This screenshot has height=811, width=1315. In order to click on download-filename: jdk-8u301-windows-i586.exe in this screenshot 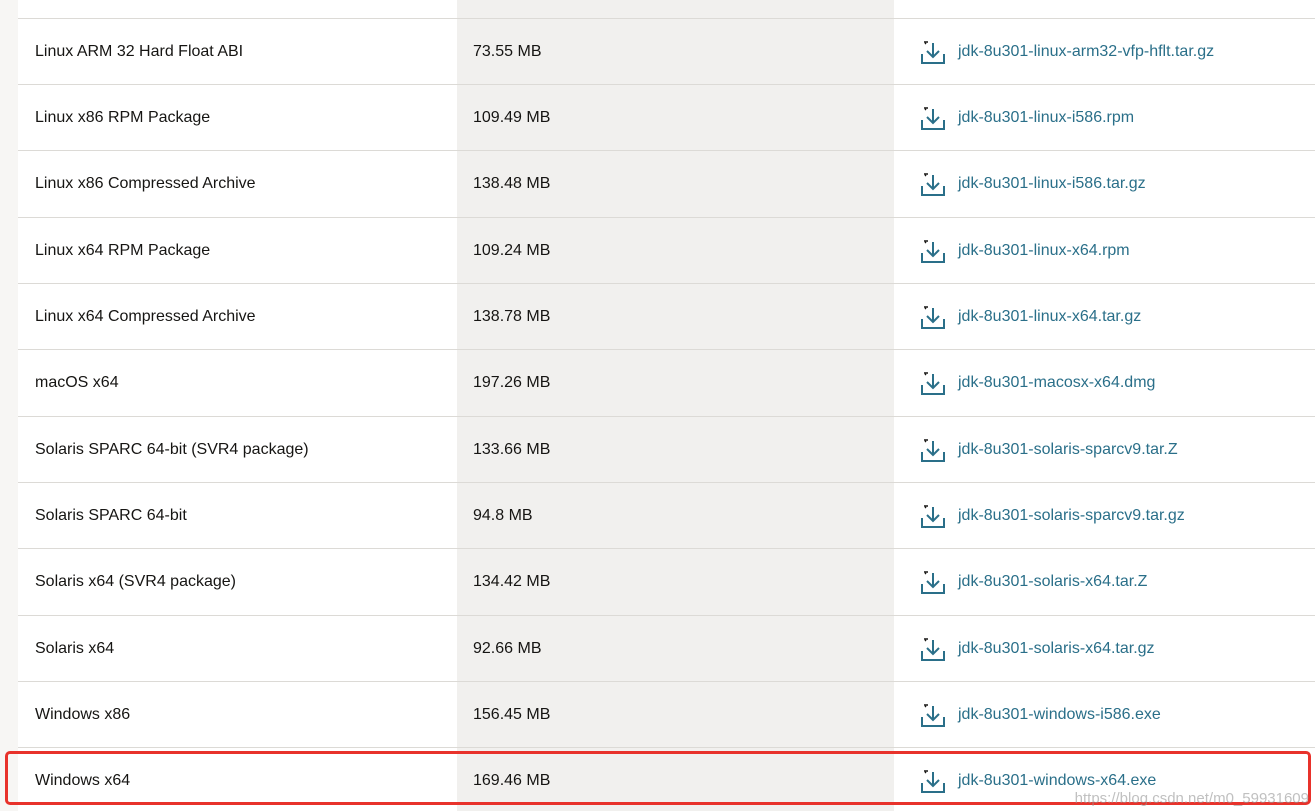, I will do `click(1059, 715)`.